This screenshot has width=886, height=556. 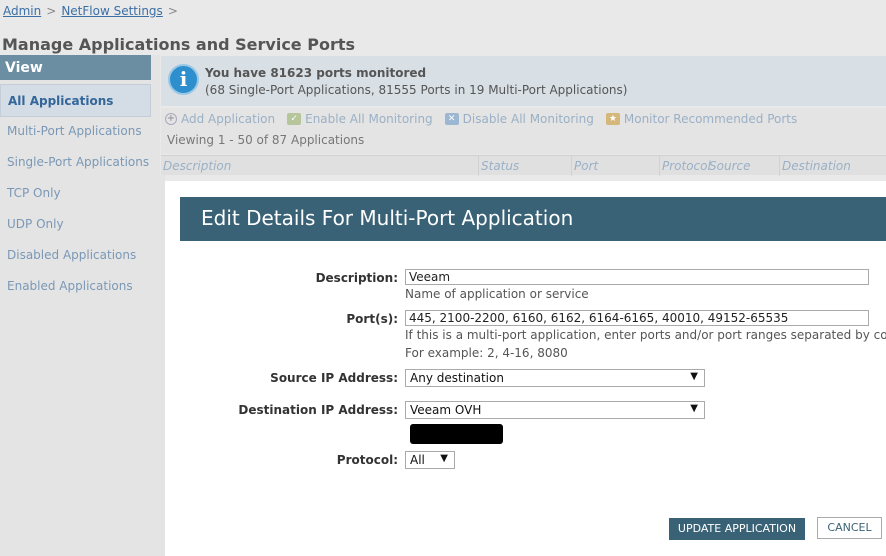 I want to click on source-ip-value: Any destination, so click(x=457, y=378).